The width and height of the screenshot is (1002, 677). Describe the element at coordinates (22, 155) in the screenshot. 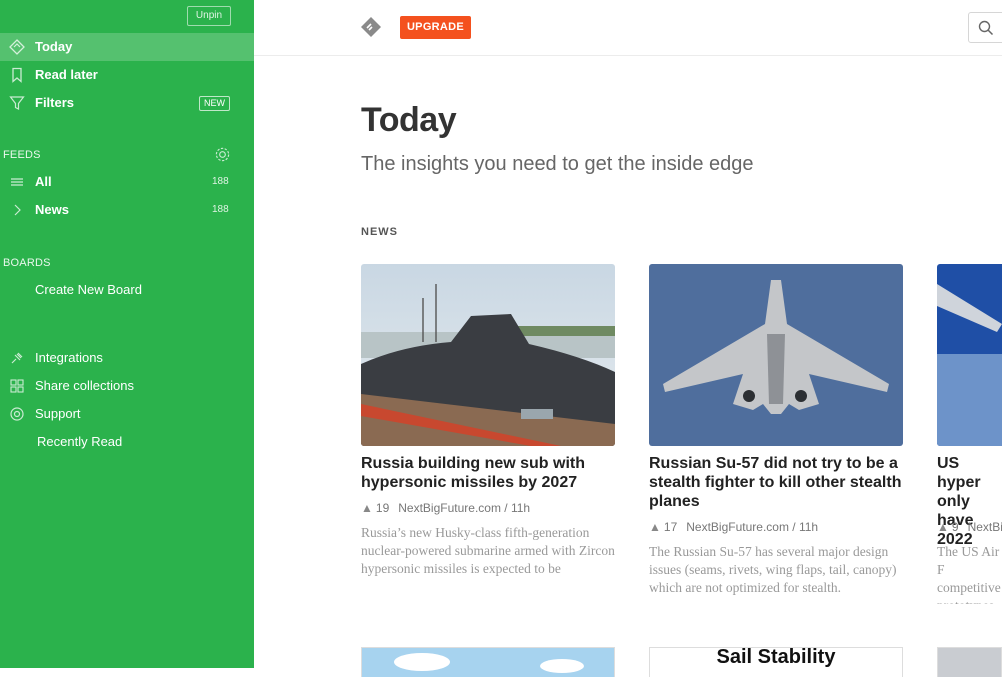

I see `feeds-heading: FEEDS` at that location.